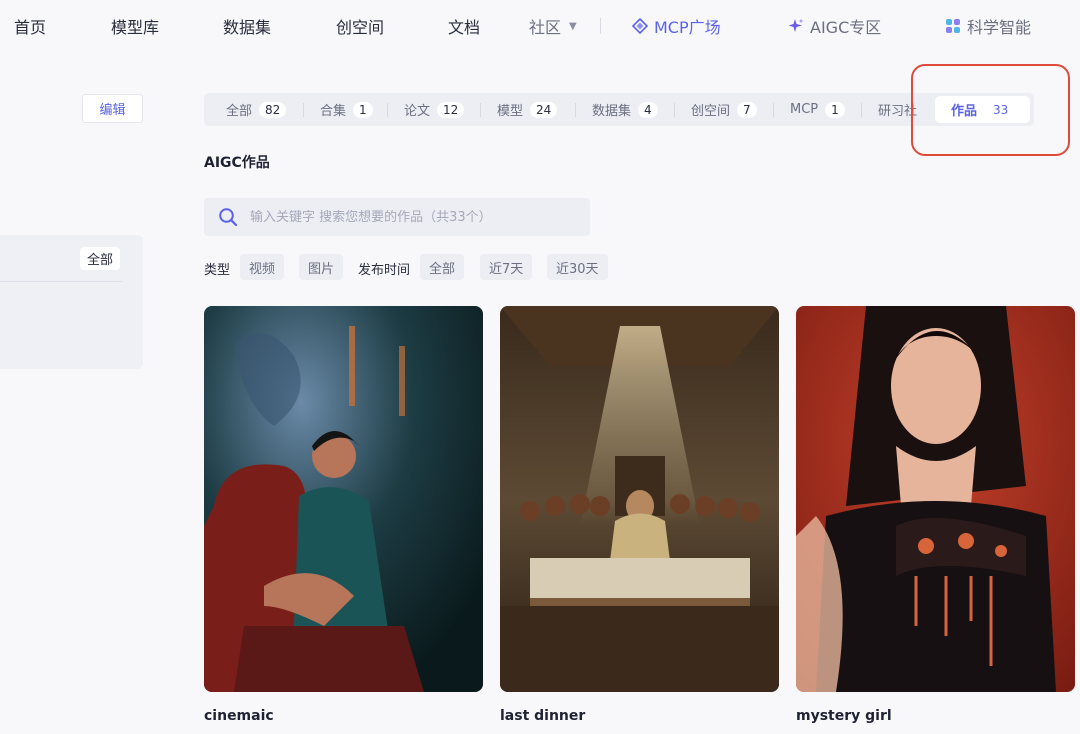  I want to click on nav-studios: 创空间, so click(360, 26).